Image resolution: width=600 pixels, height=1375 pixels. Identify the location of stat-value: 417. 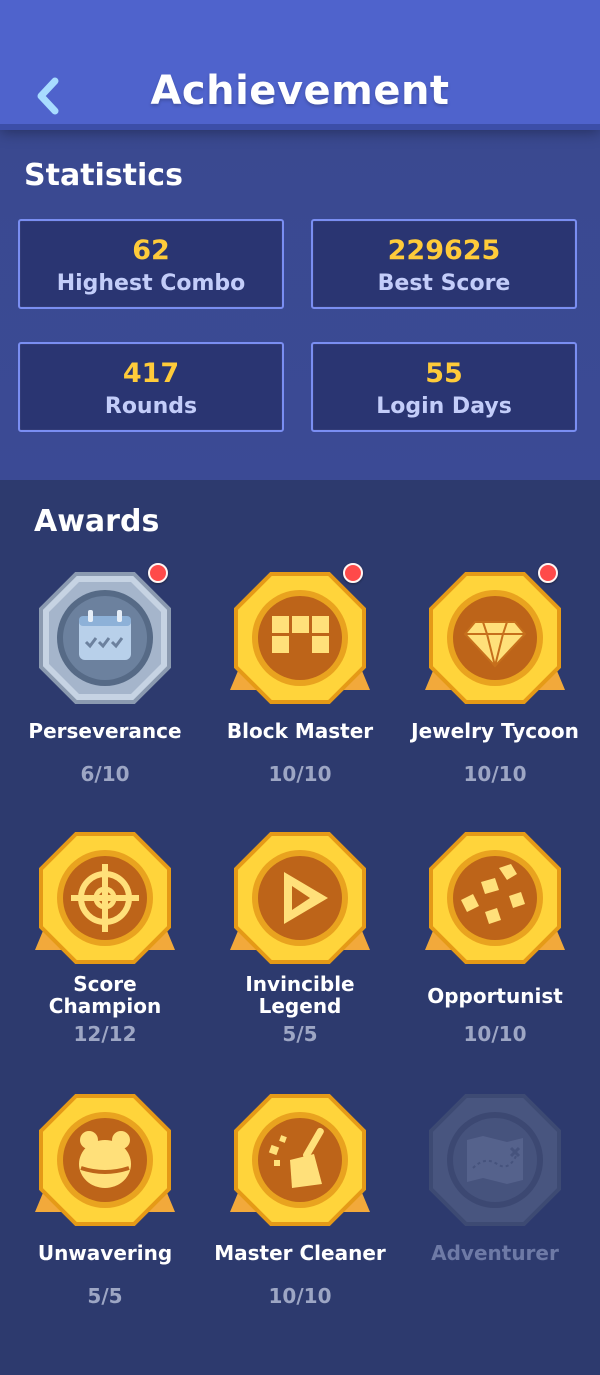
(151, 373).